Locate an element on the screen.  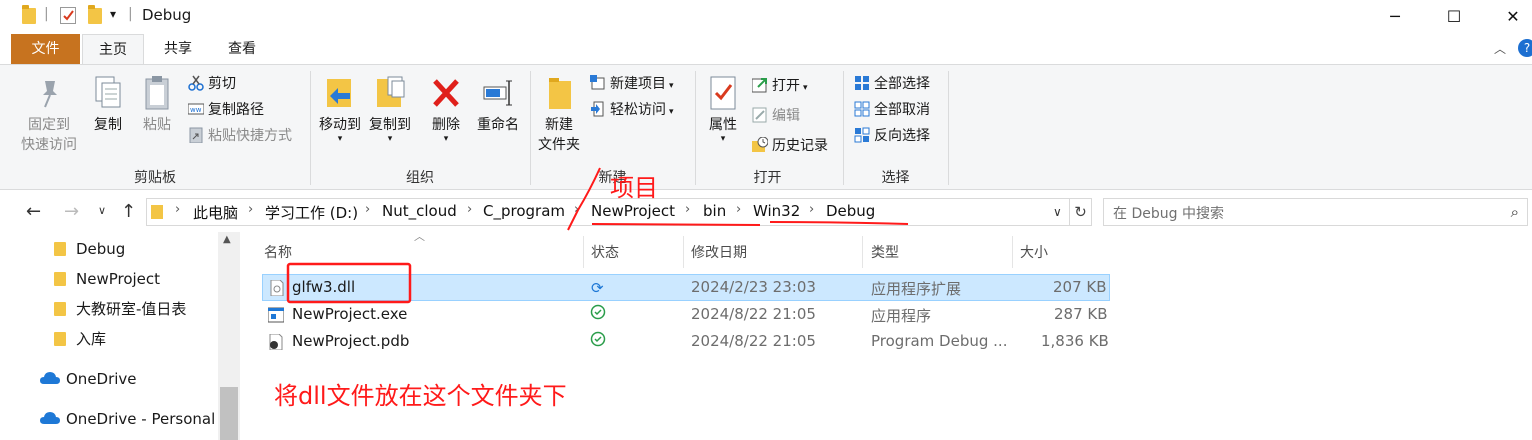
annotation-box is located at coordinates (349, 283).